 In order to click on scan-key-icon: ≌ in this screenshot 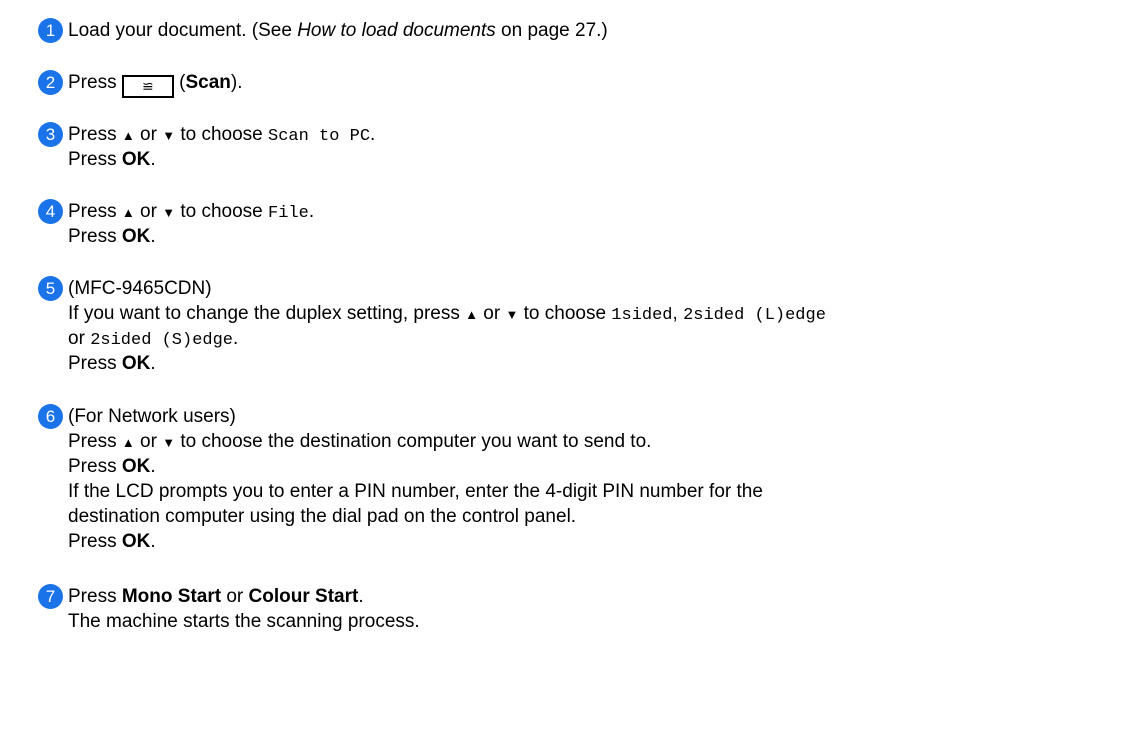, I will do `click(147, 86)`.